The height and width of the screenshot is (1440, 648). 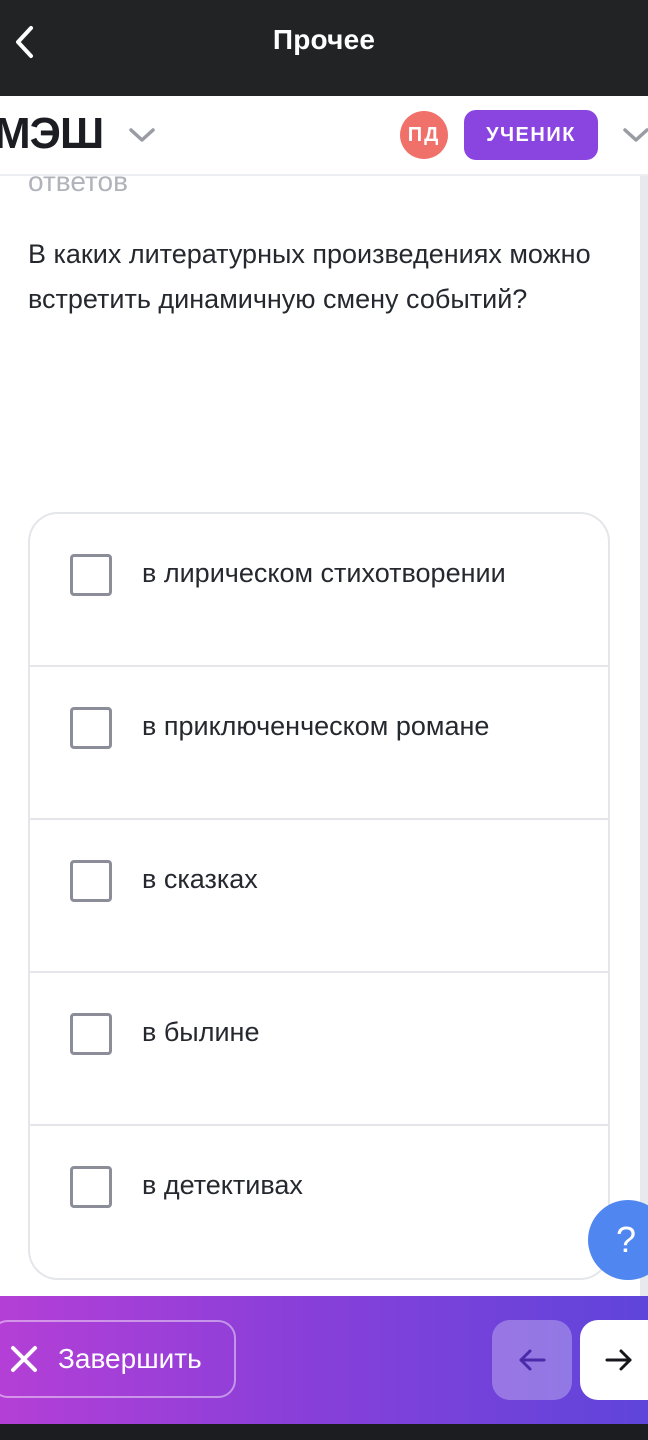 I want to click on top-bar: Прочее, so click(x=324, y=48).